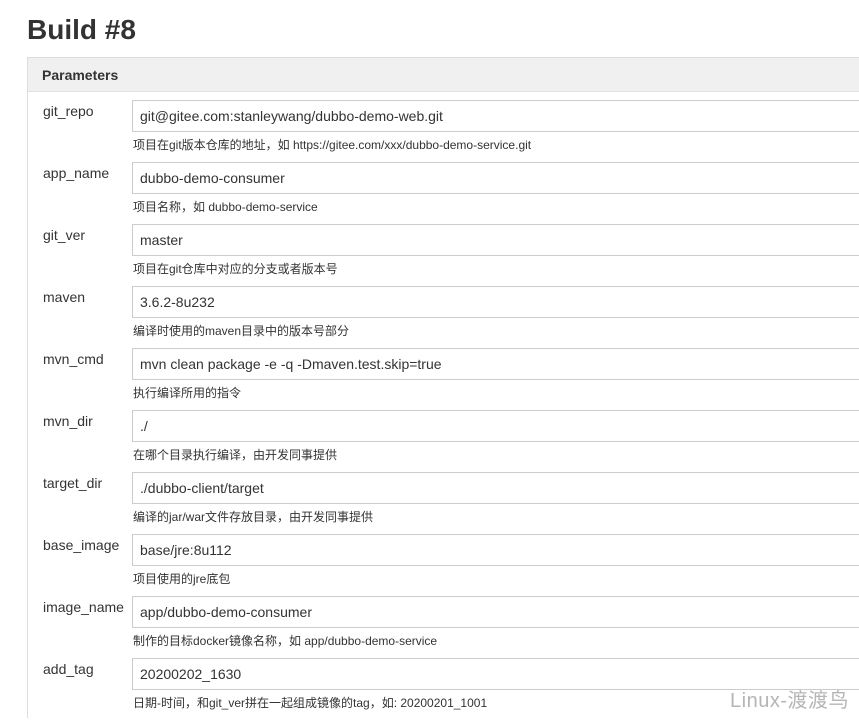  Describe the element at coordinates (76, 173) in the screenshot. I see `param-label-app-name: app_name` at that location.